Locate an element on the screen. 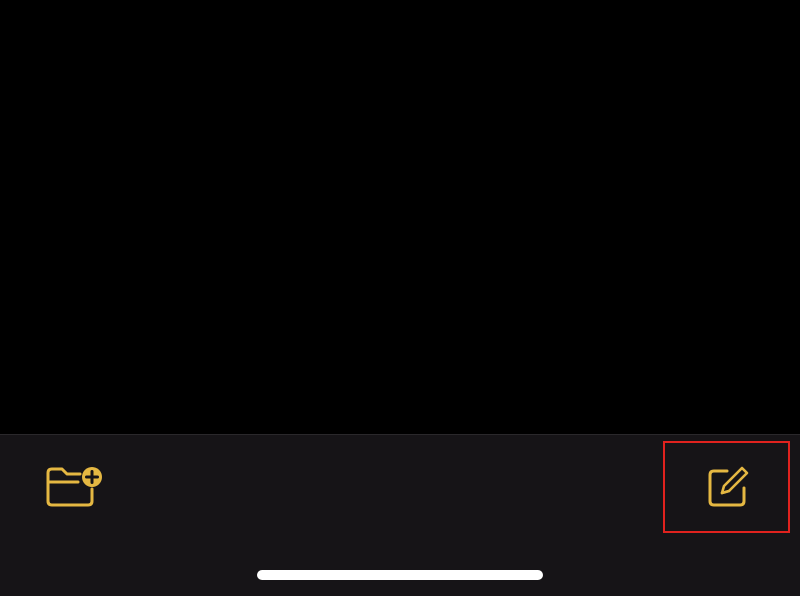 The image size is (800, 596). compose-button is located at coordinates (726, 487).